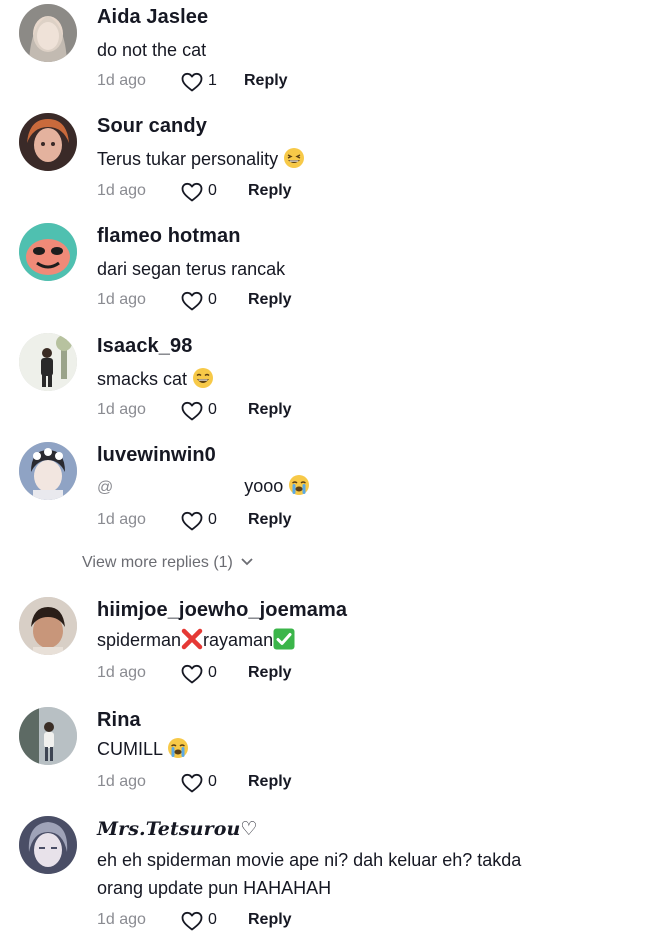 This screenshot has width=657, height=941. I want to click on laughing-face-emoji, so click(203, 378).